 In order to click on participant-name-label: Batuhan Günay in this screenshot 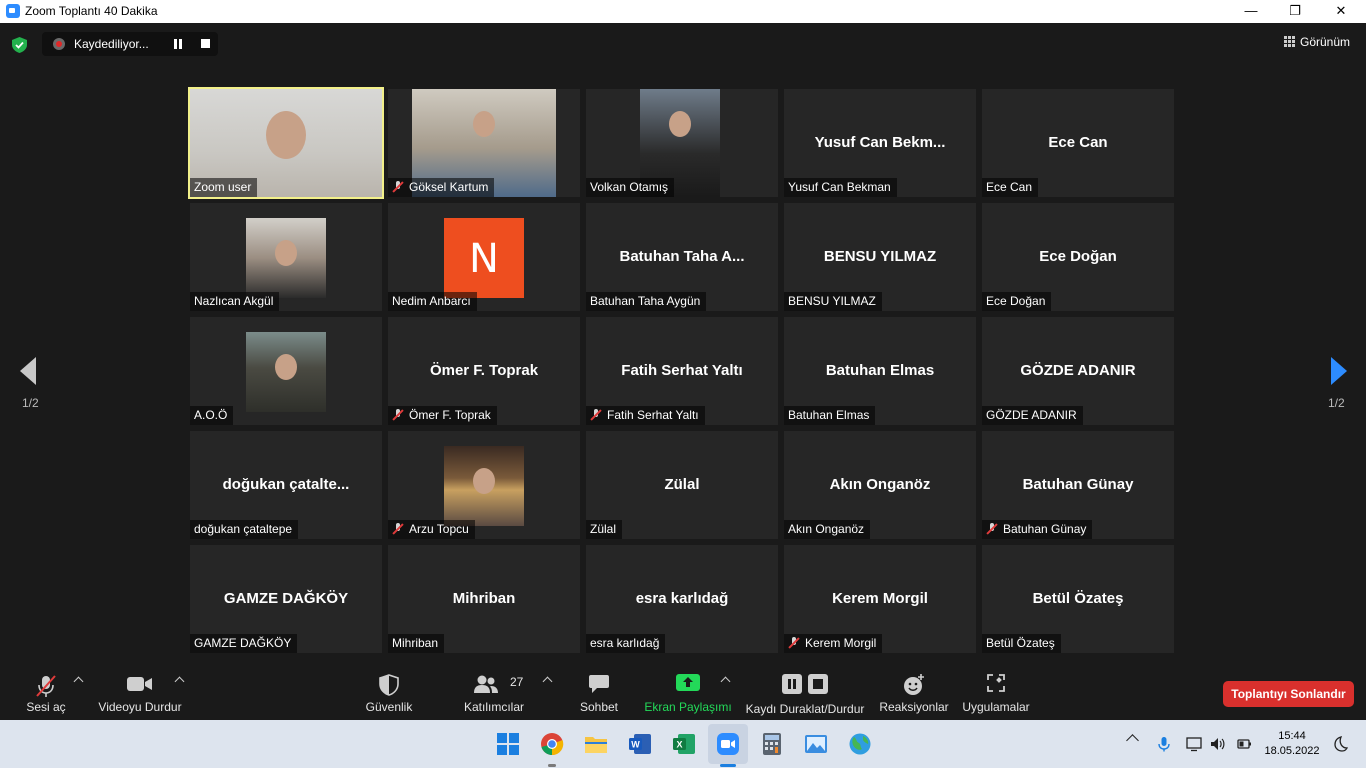, I will do `click(1037, 529)`.